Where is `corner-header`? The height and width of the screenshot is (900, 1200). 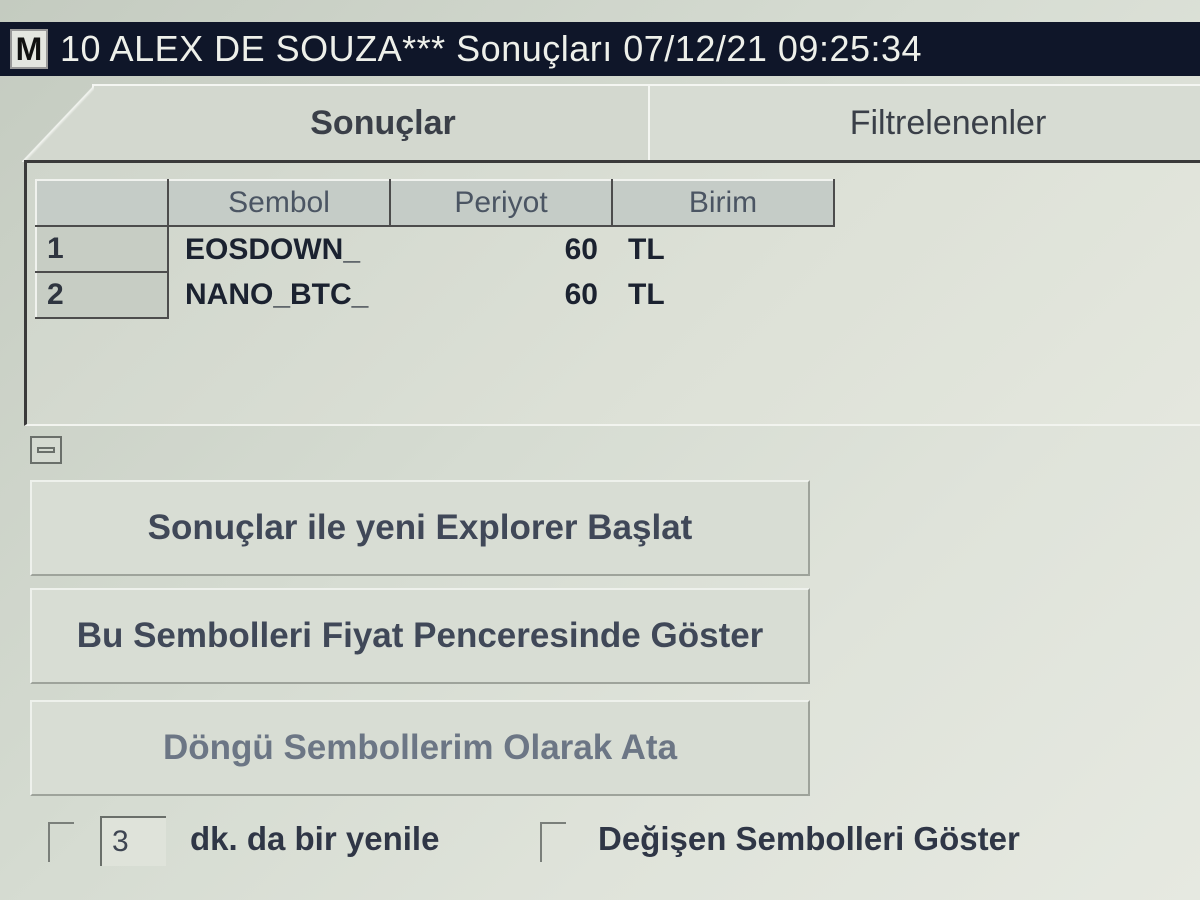
corner-header is located at coordinates (102, 203).